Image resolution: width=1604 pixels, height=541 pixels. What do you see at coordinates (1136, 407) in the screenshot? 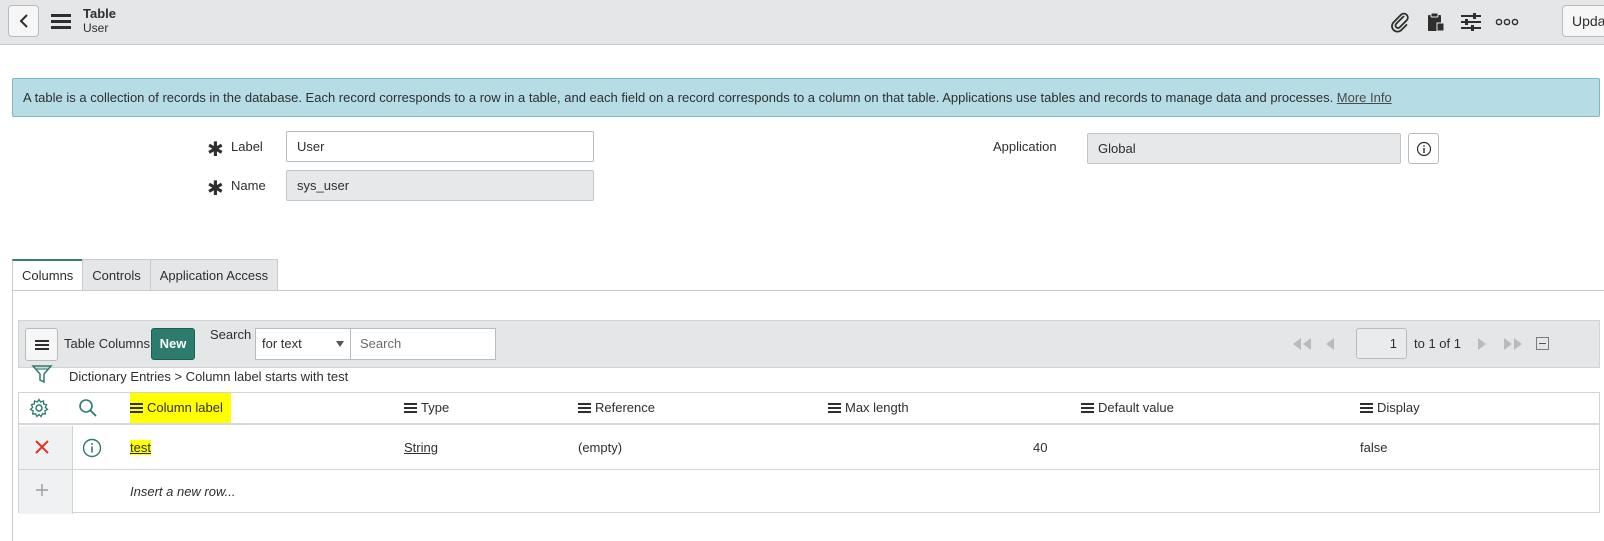
I see `column-header-text: Default value` at bounding box center [1136, 407].